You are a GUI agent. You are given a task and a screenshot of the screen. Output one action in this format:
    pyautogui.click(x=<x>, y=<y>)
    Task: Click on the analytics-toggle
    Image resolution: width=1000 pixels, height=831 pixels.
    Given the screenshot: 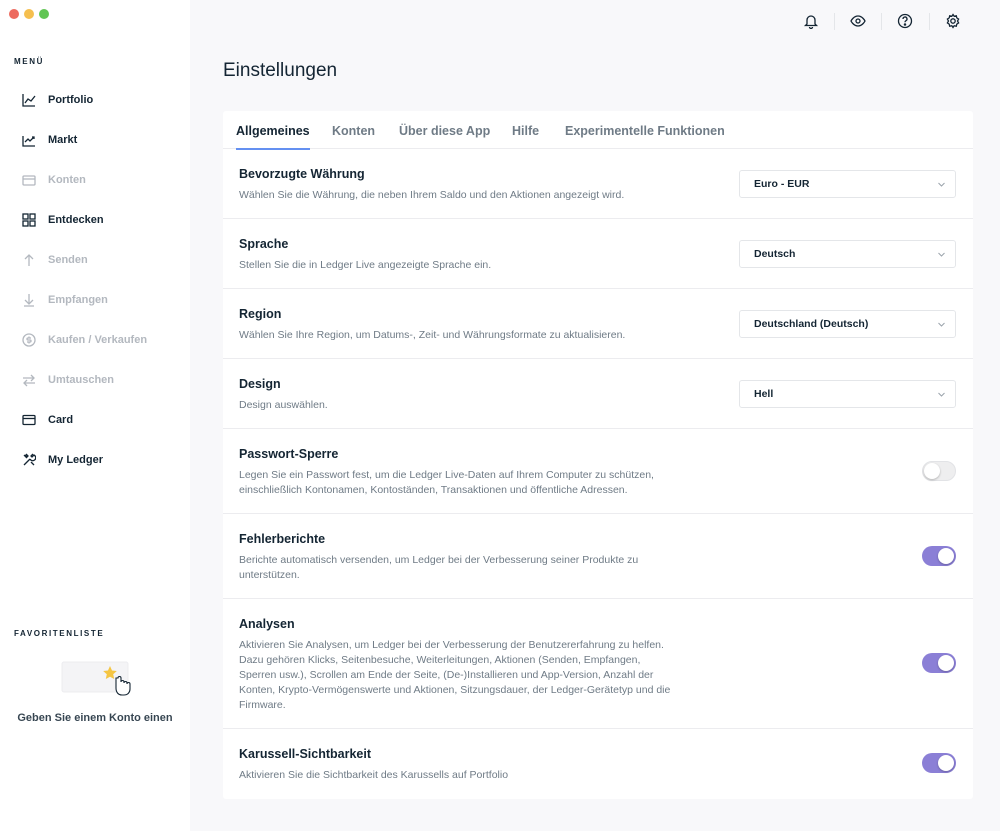 What is the action you would take?
    pyautogui.click(x=939, y=663)
    